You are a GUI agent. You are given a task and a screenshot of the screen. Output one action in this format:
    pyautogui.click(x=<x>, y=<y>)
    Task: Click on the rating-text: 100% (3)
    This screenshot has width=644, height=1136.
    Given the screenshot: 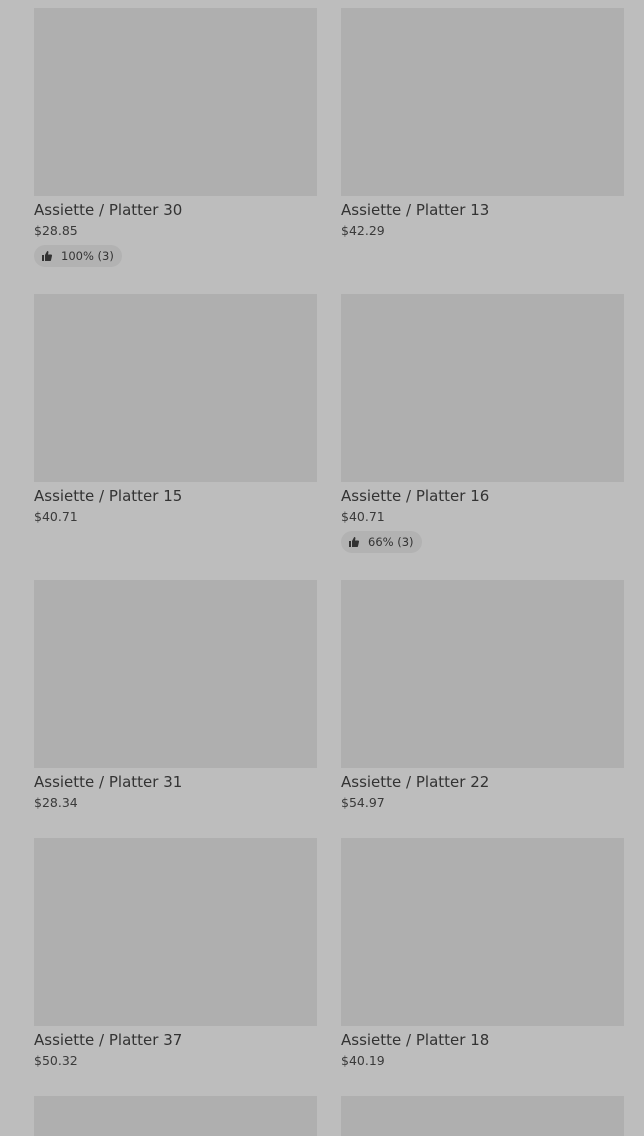 What is the action you would take?
    pyautogui.click(x=87, y=256)
    